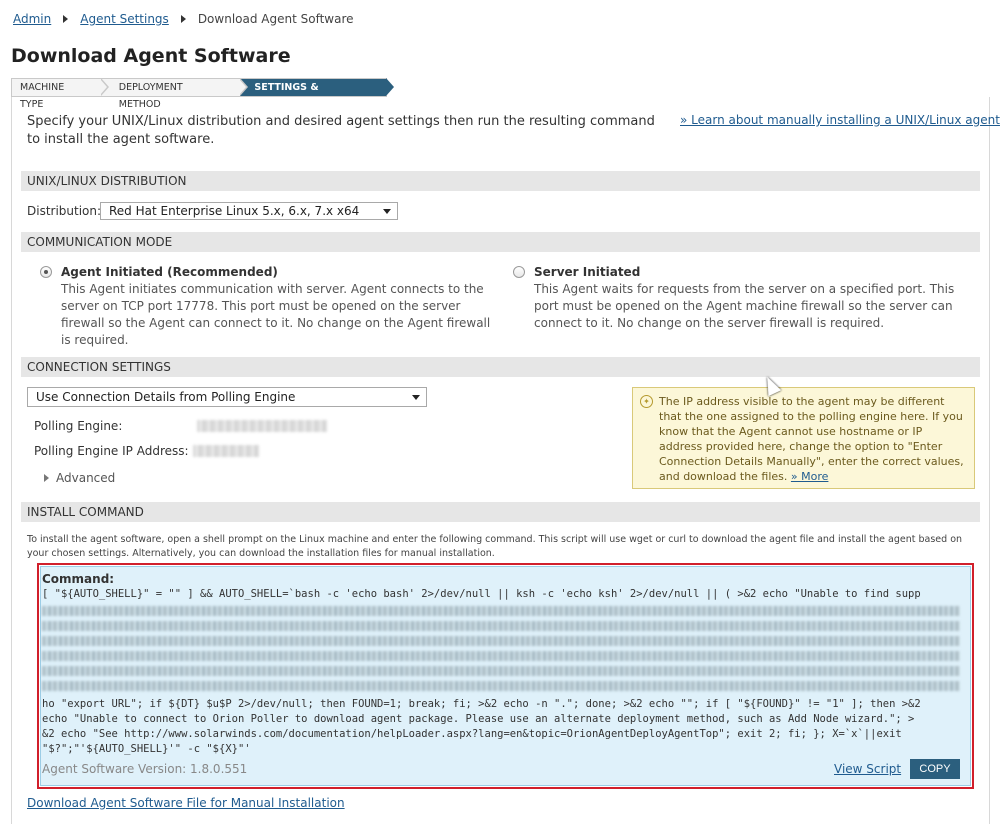 The width and height of the screenshot is (1001, 824). What do you see at coordinates (64, 211) in the screenshot?
I see `distribution-label: Distribution:` at bounding box center [64, 211].